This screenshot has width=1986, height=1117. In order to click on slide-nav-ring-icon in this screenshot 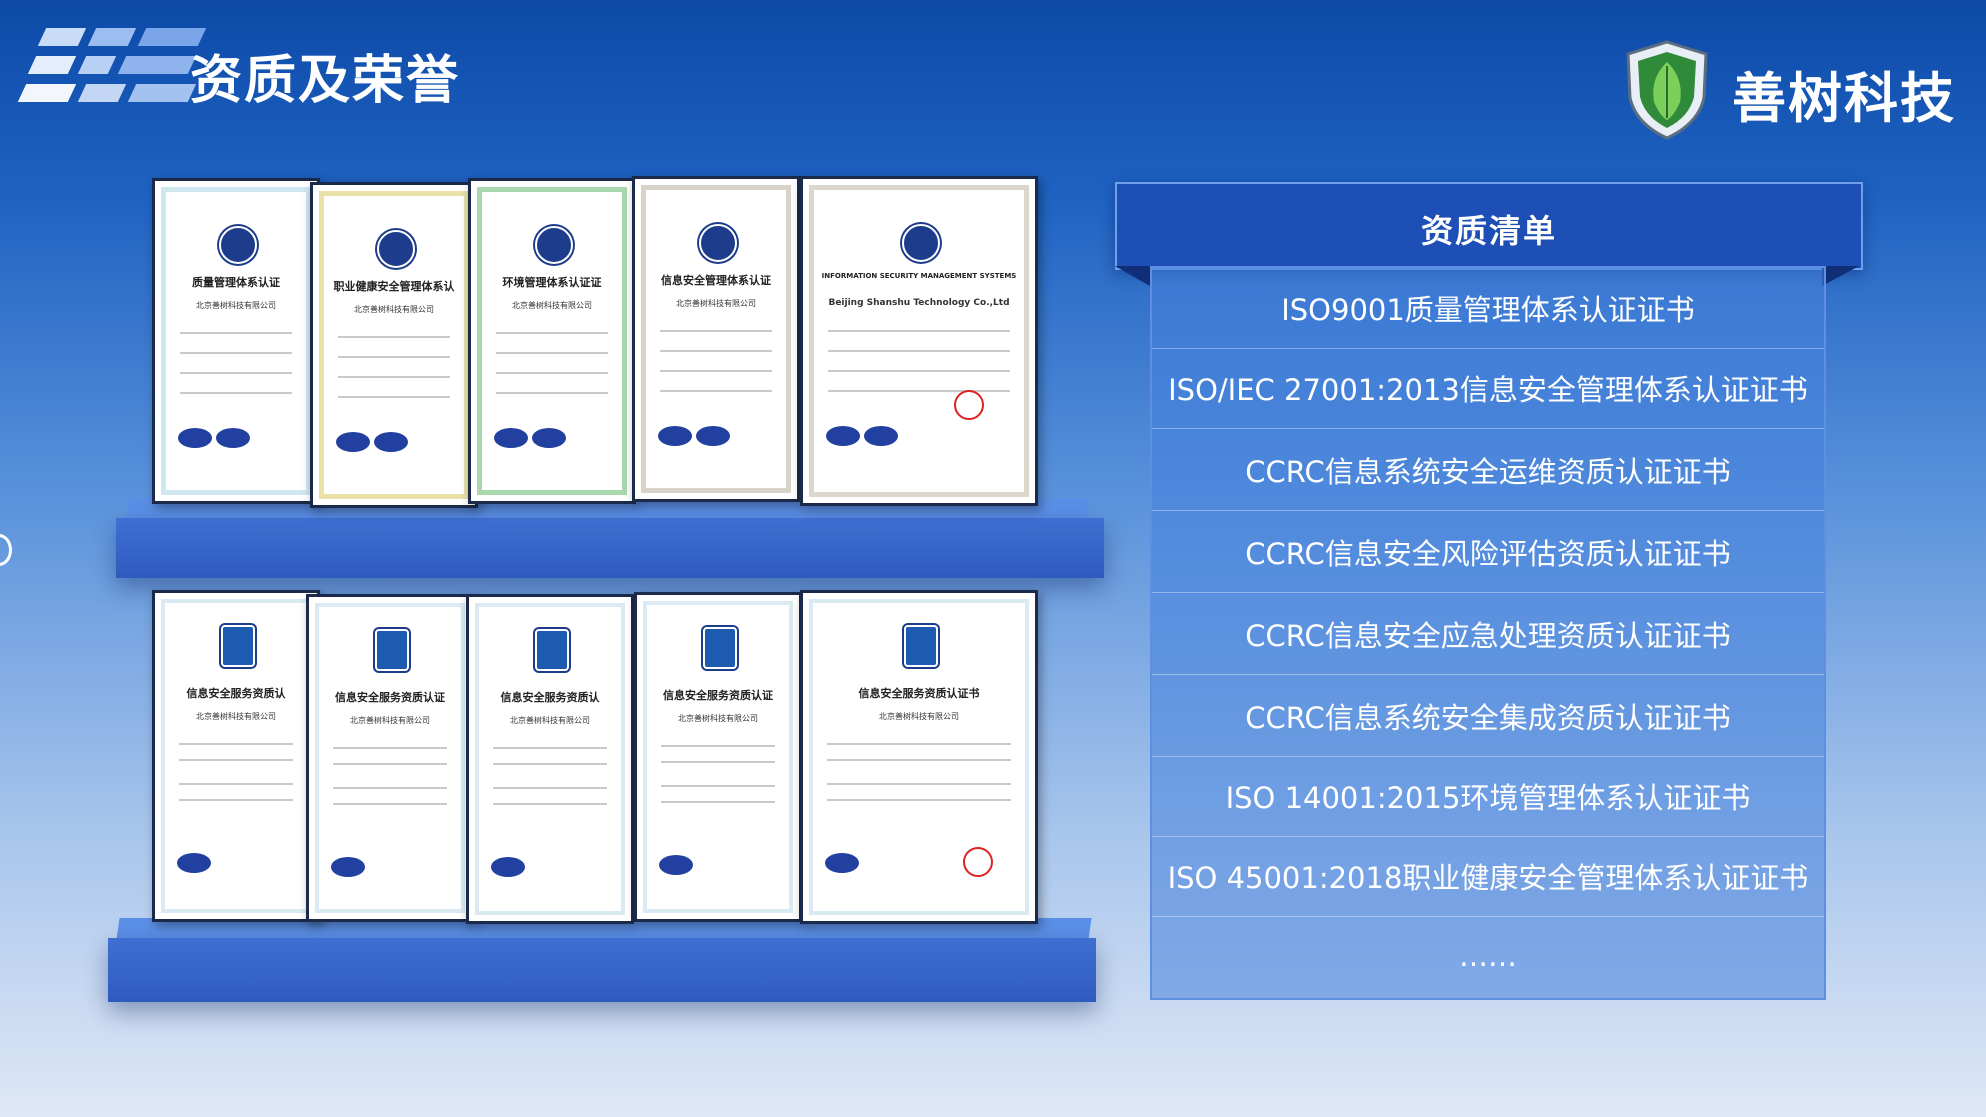, I will do `click(6, 550)`.